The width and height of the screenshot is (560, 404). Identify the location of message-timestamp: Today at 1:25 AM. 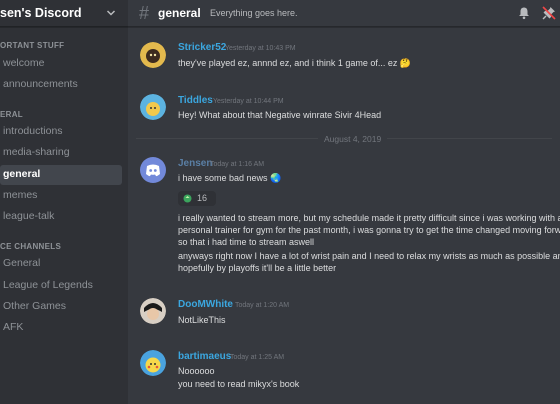
(257, 357).